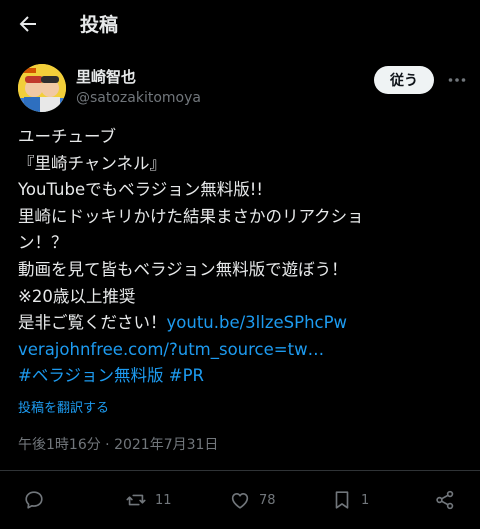  Describe the element at coordinates (240, 24) in the screenshot. I see `top-bar: 投稿` at that location.